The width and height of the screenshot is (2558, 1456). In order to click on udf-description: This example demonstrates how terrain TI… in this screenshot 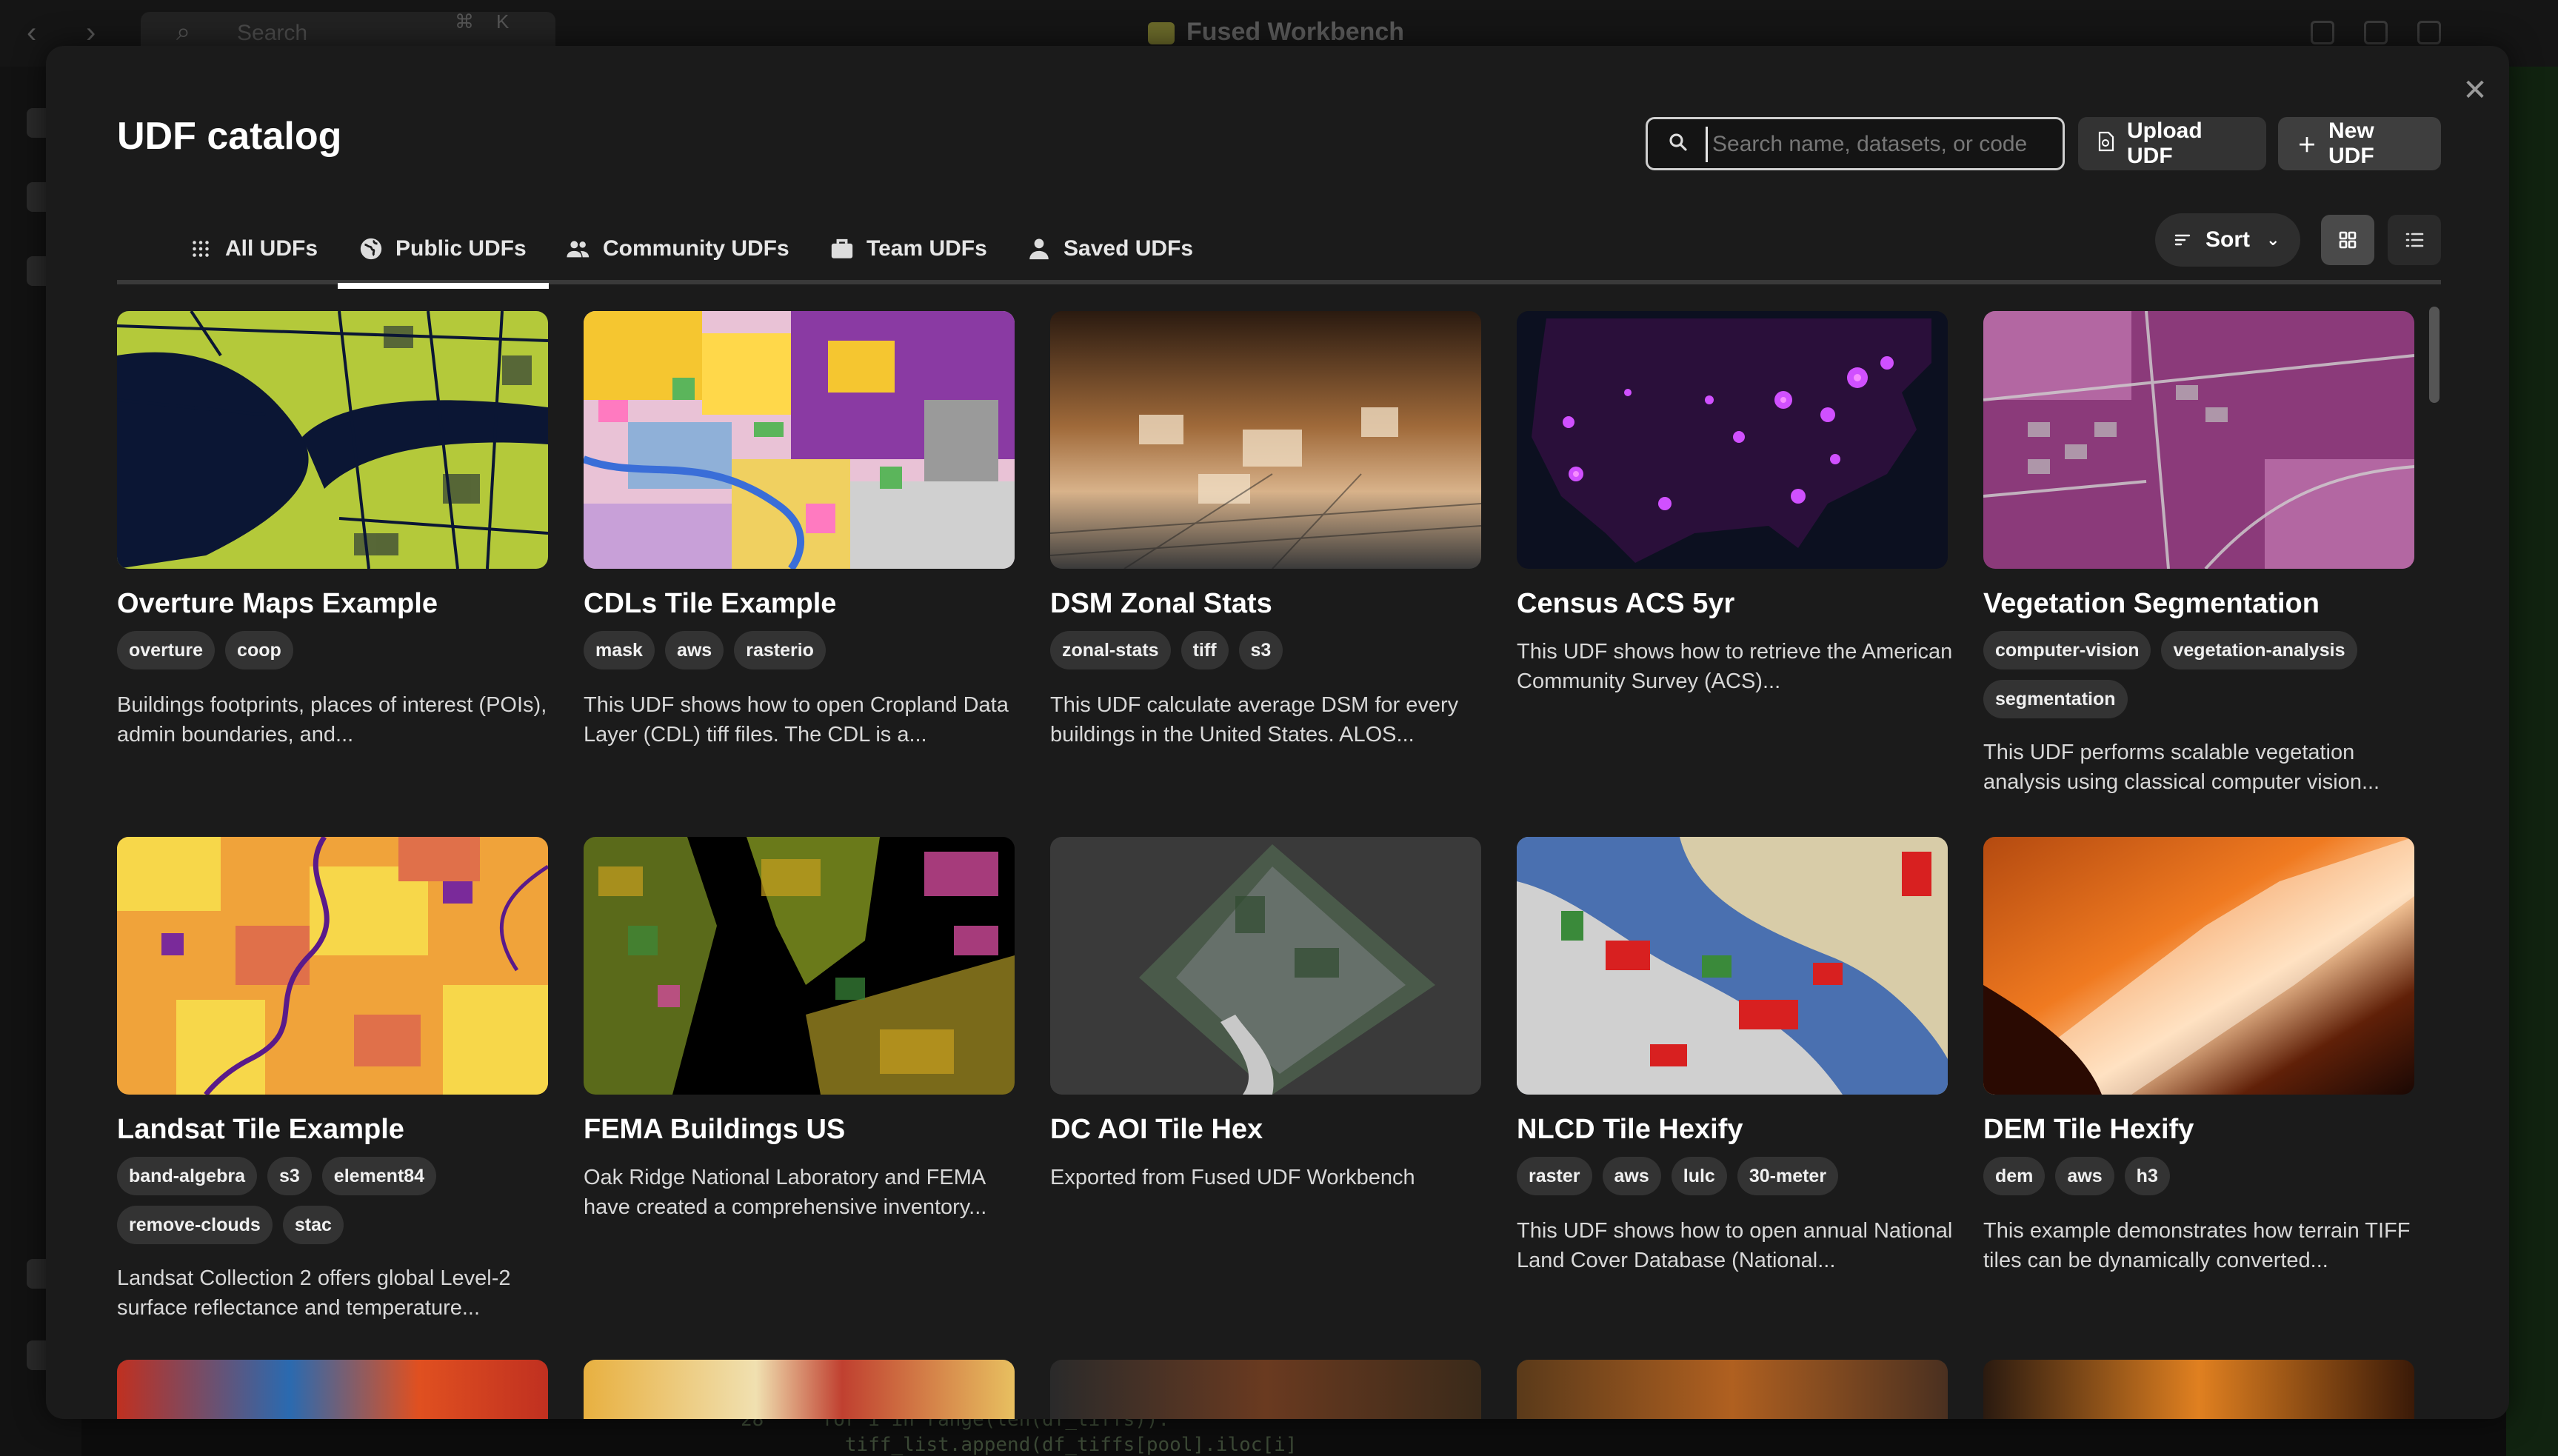, I will do `click(2197, 1245)`.